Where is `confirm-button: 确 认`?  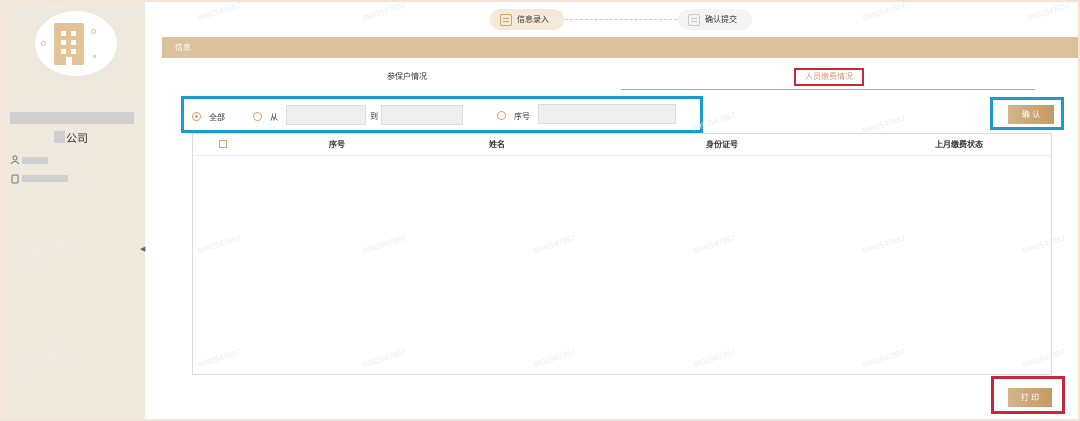 confirm-button: 确 认 is located at coordinates (1031, 114).